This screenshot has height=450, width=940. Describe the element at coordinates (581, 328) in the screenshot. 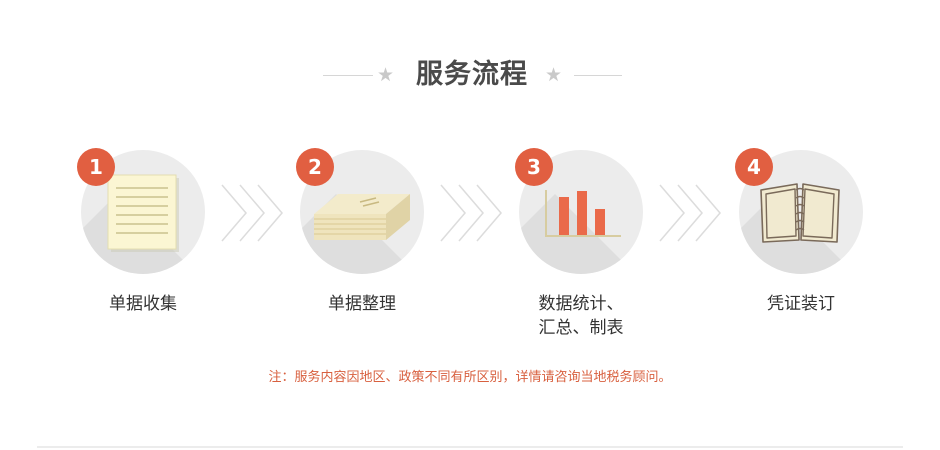

I see `step-label-line: 汇总、制表` at that location.